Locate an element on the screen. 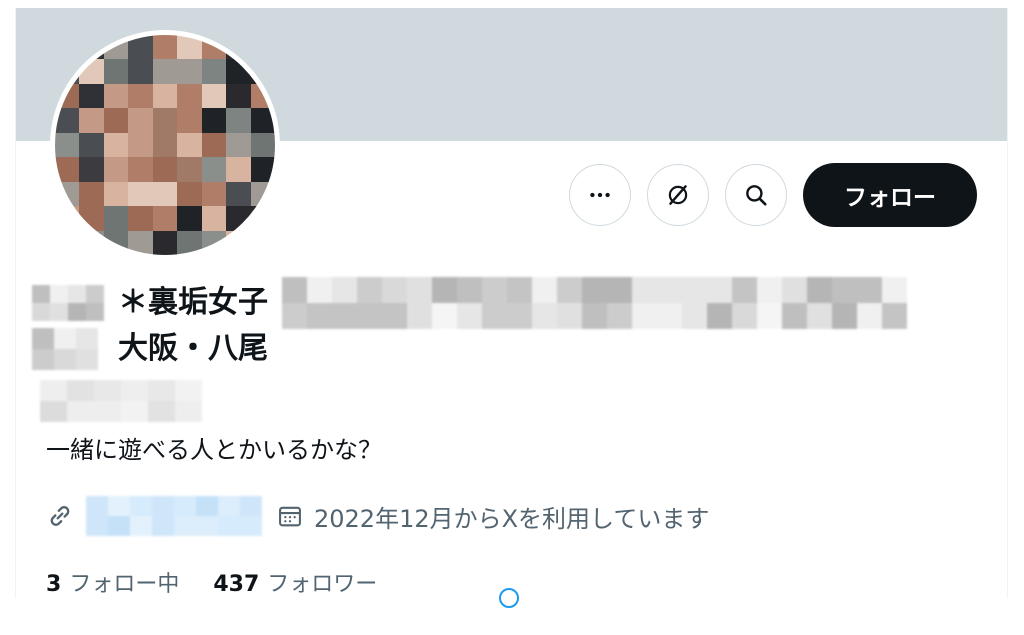 The width and height of the screenshot is (1024, 635). following-stat: 3 フォロー中 is located at coordinates (112, 582).